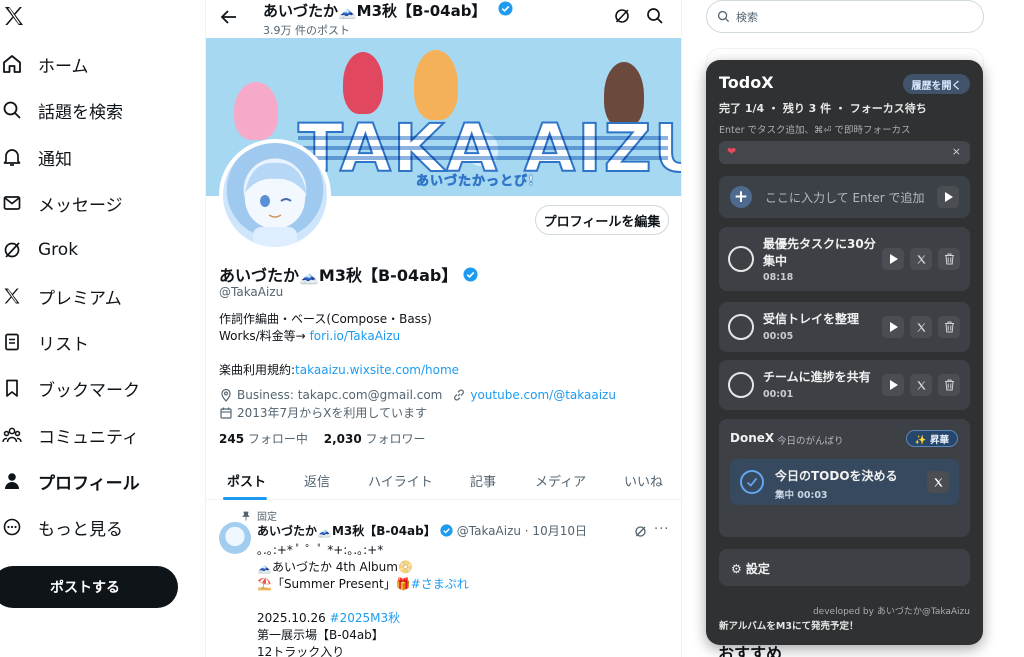 This screenshot has height=657, width=1024. I want to click on tweet-text: 2025.10.26, so click(293, 618).